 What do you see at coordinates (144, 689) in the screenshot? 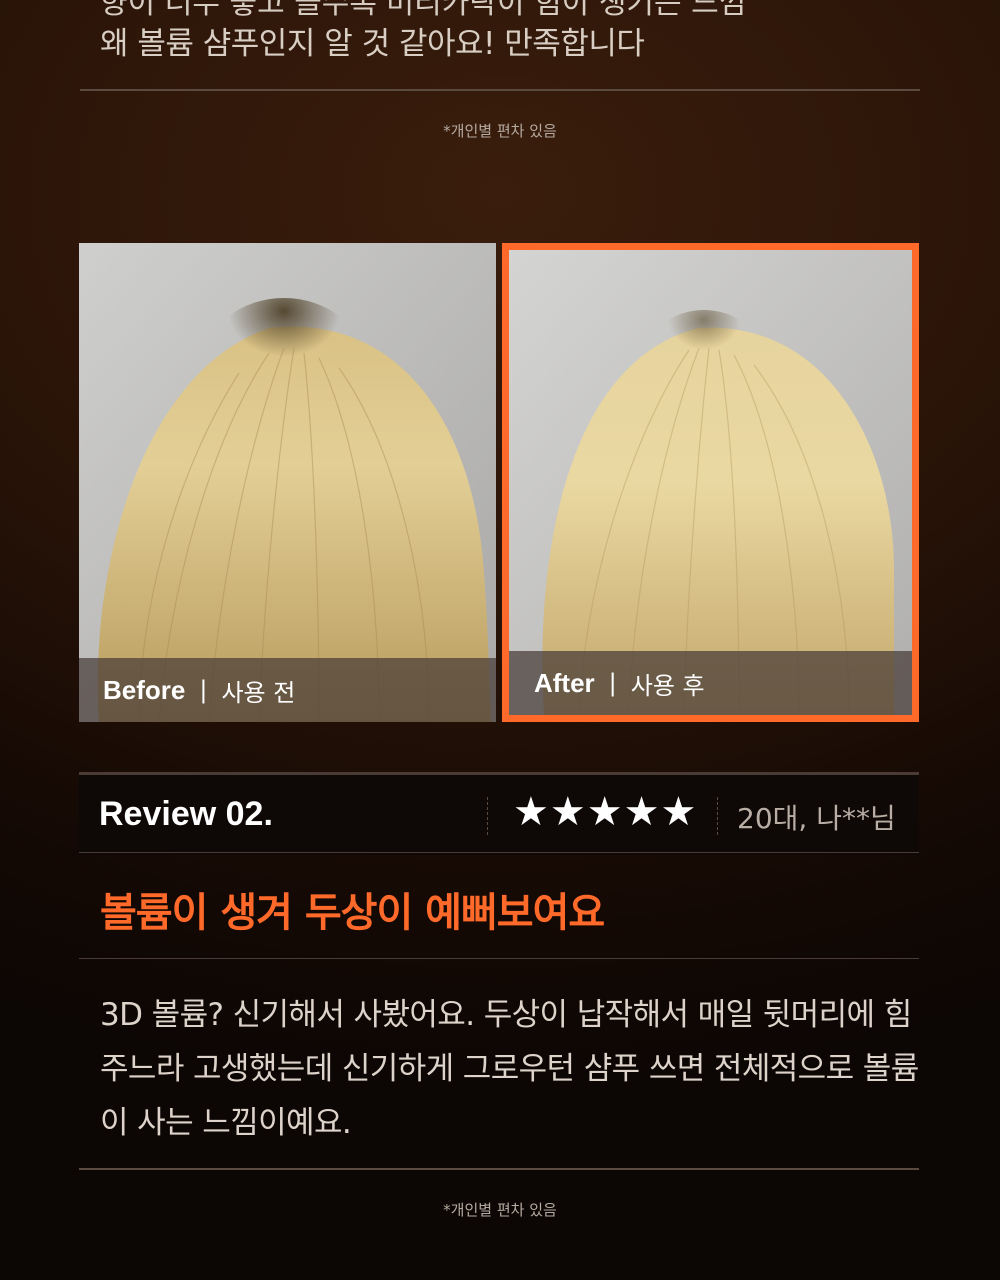
I see `before-label-en: Before` at bounding box center [144, 689].